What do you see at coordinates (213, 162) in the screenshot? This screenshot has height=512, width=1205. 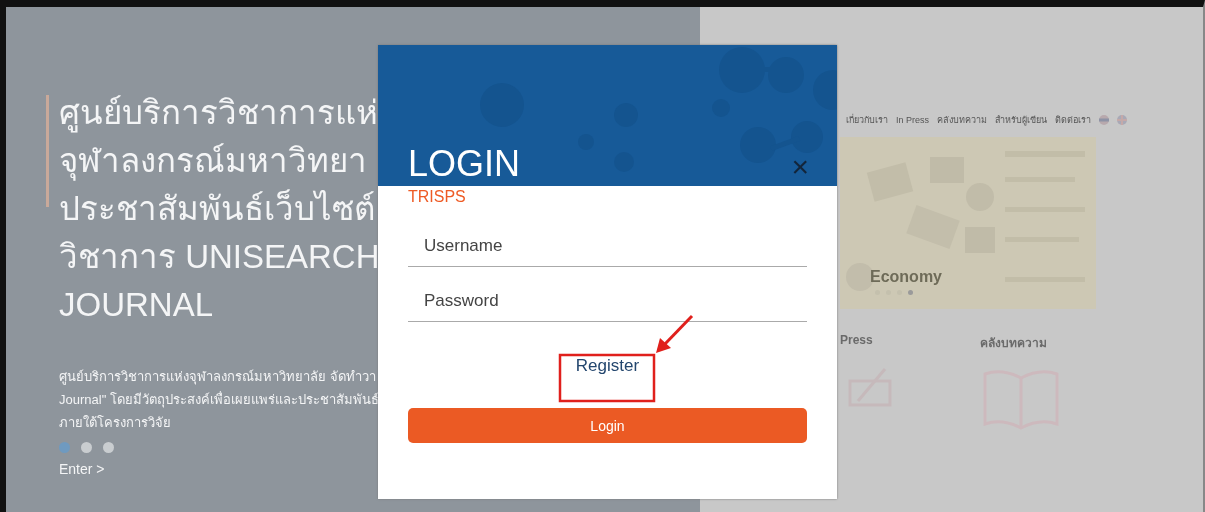 I see `hero-headline: จุฬาลงกรณ์มหาวิทยา` at bounding box center [213, 162].